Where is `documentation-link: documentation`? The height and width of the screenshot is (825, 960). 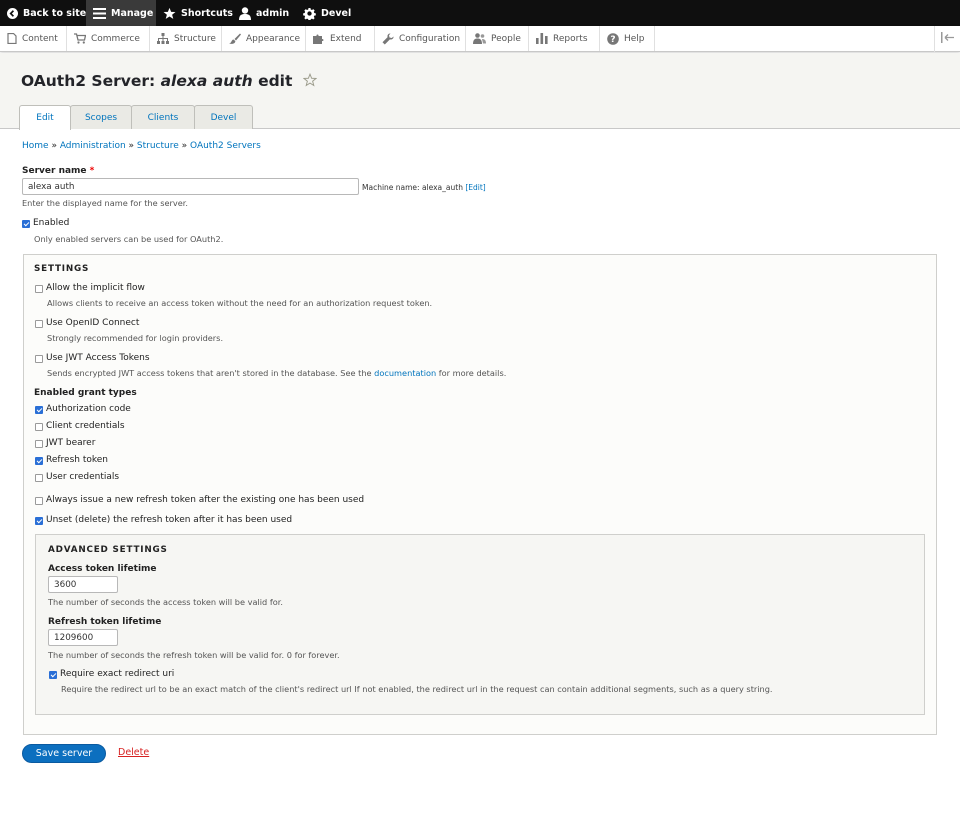 documentation-link: documentation is located at coordinates (405, 373).